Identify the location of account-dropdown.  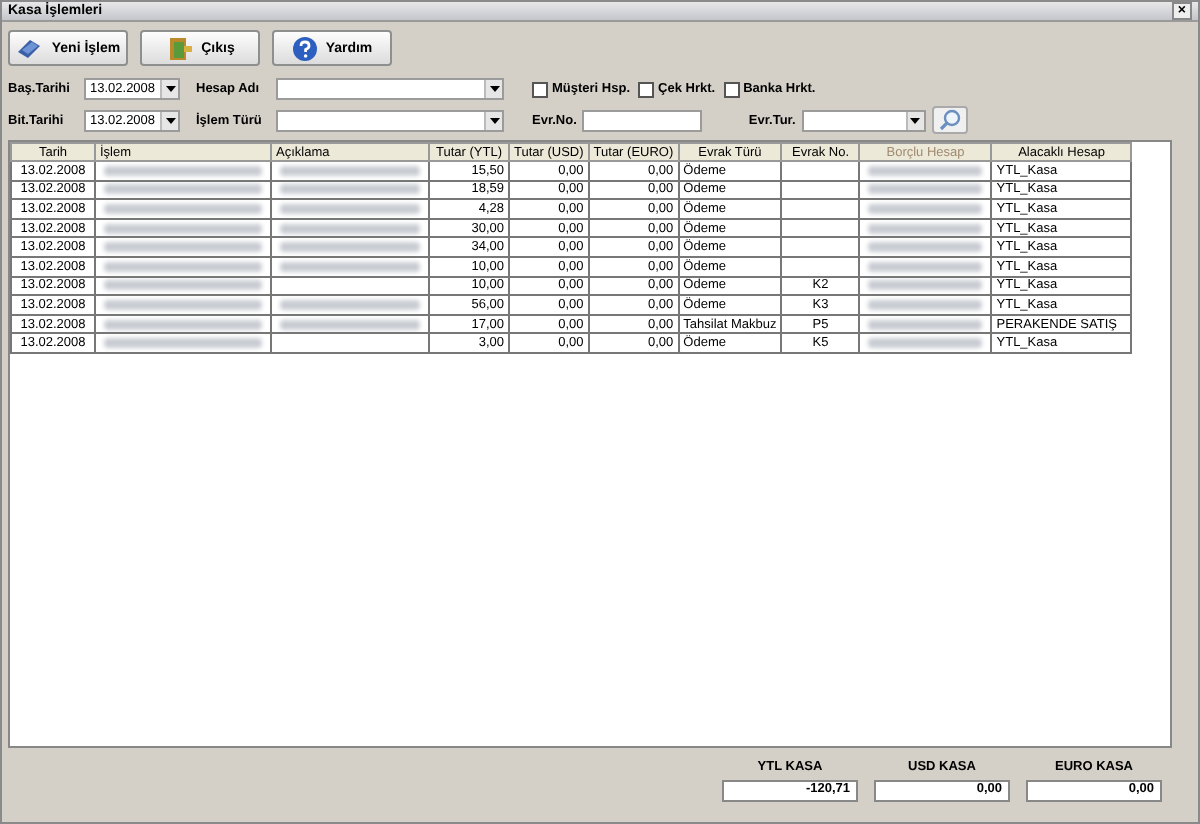
(390, 89).